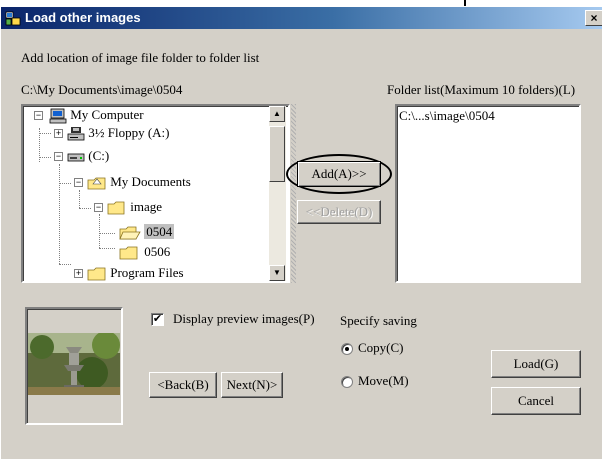  I want to click on window-title: Load other images, so click(83, 17).